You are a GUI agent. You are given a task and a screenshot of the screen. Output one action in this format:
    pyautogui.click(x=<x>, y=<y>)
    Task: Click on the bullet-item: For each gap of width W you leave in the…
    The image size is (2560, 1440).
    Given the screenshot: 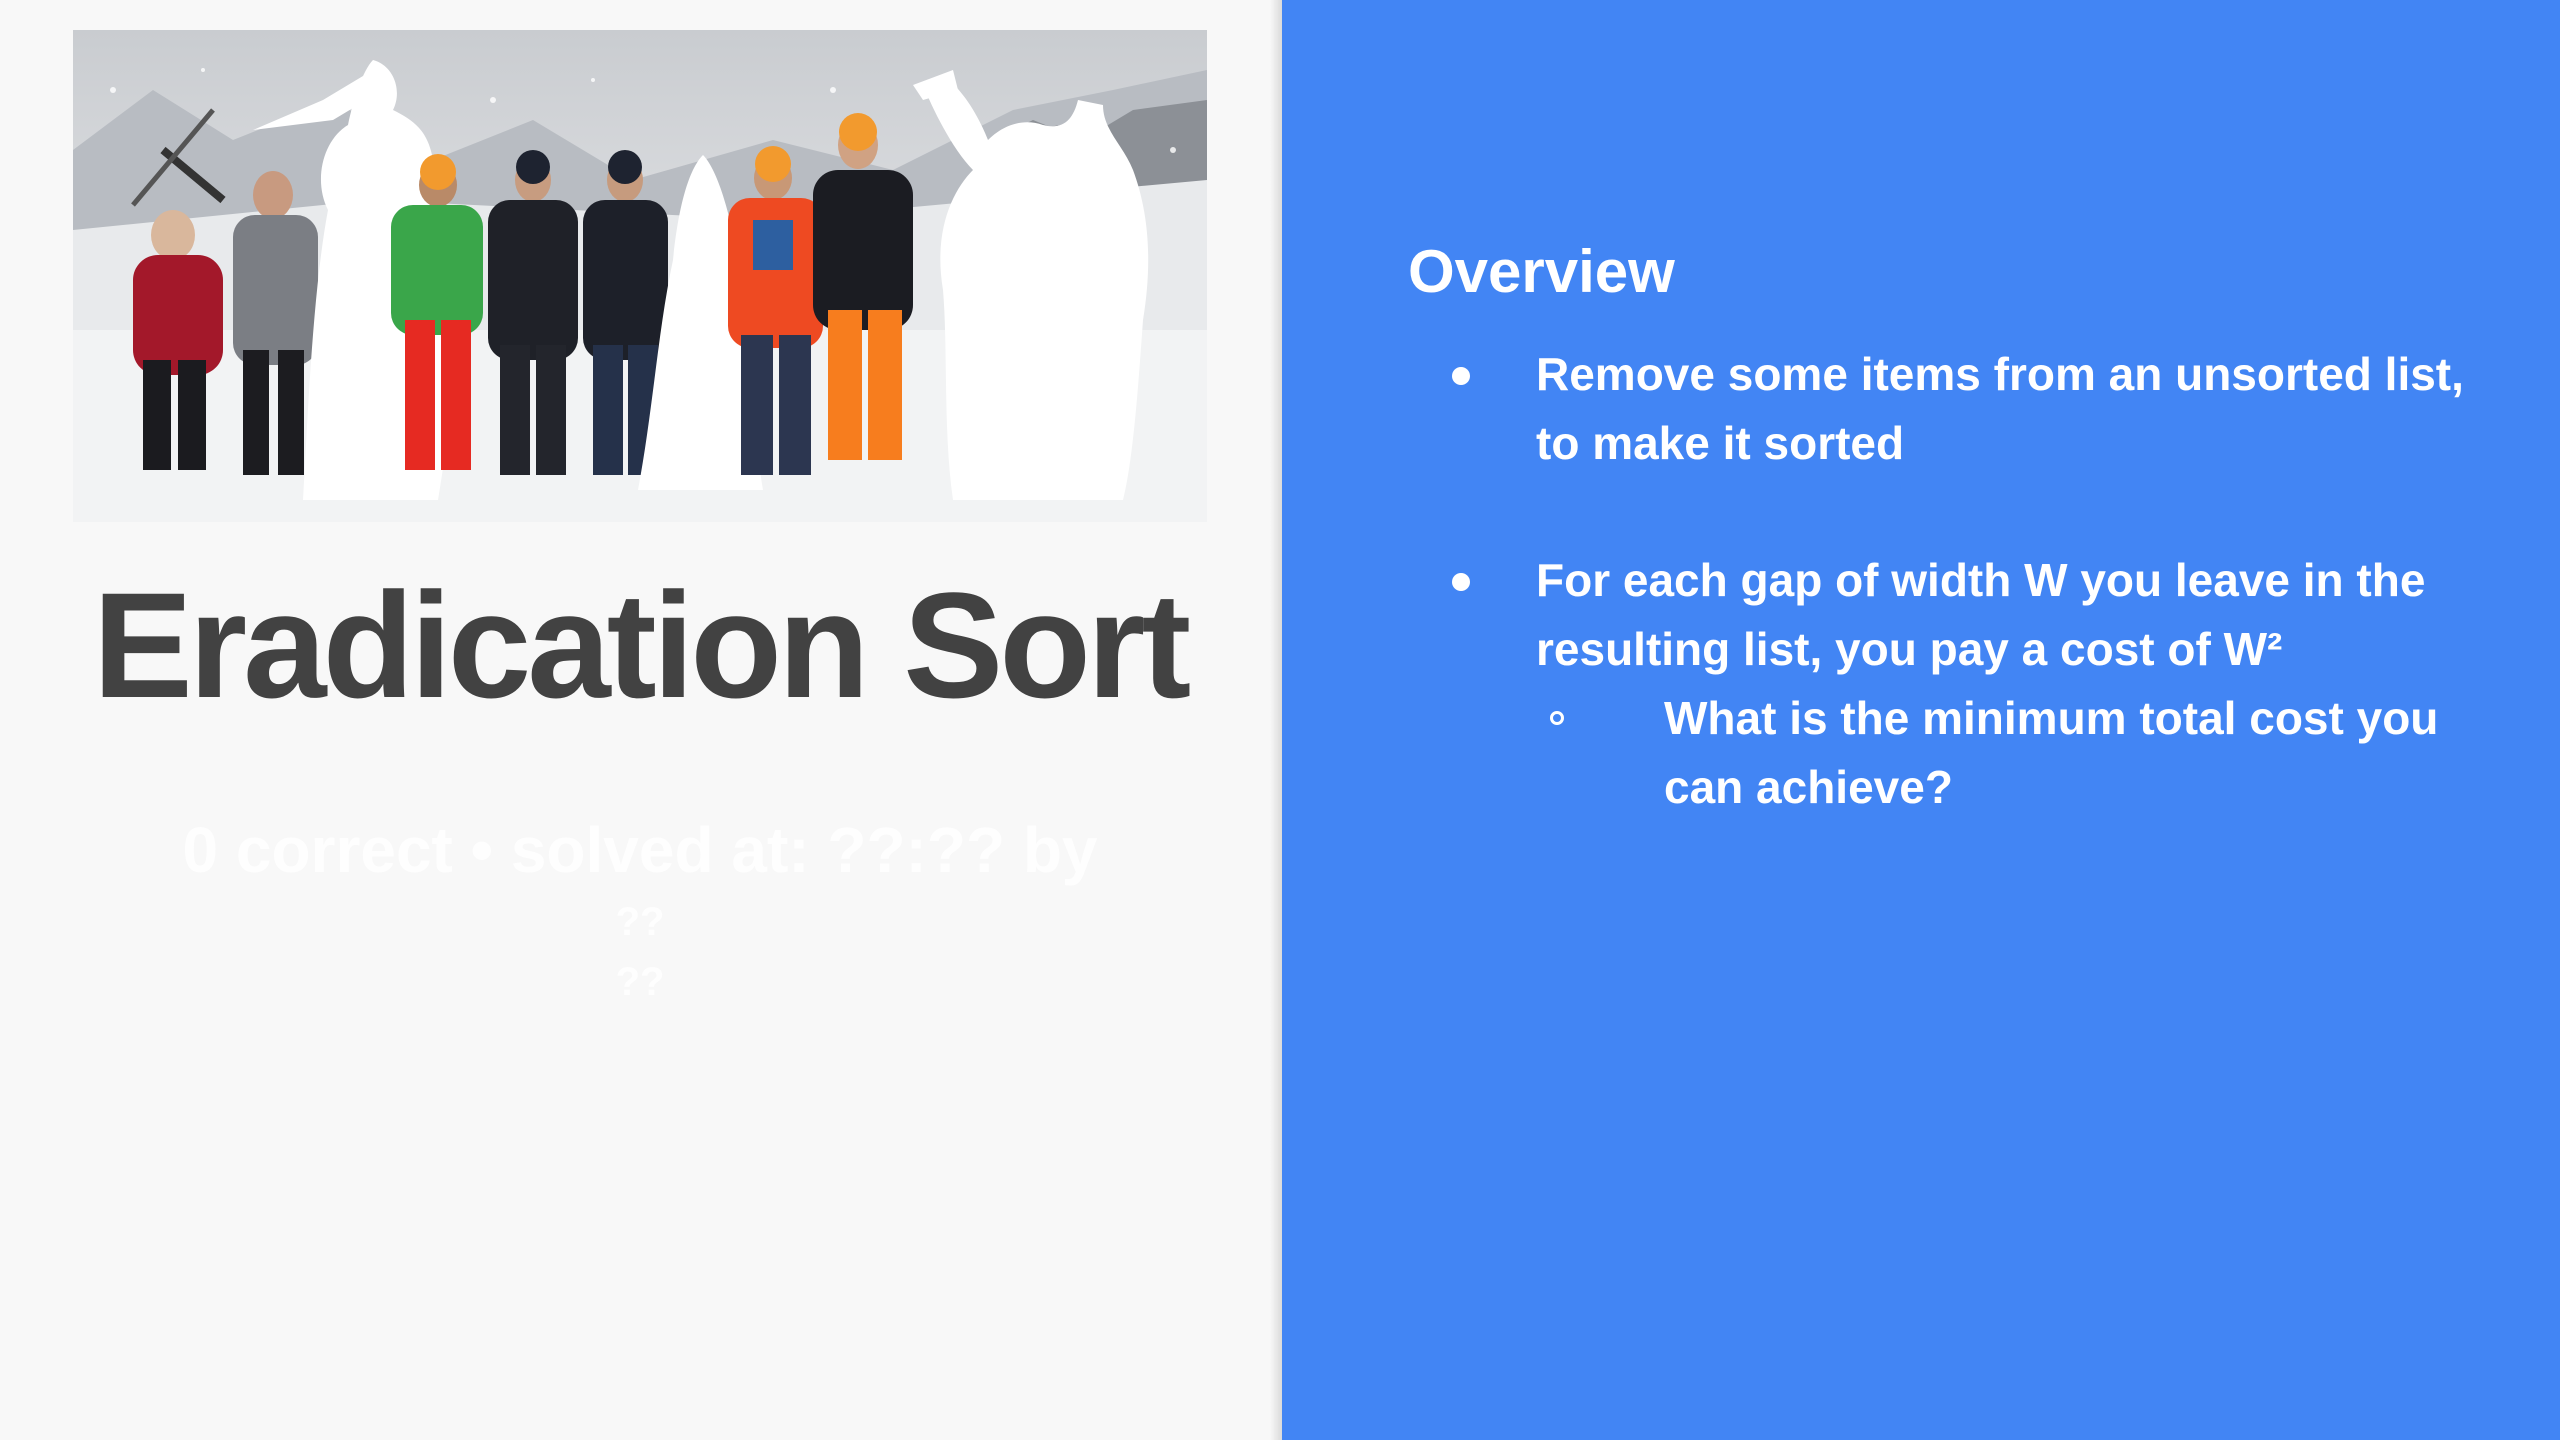 What is the action you would take?
    pyautogui.click(x=1960, y=684)
    